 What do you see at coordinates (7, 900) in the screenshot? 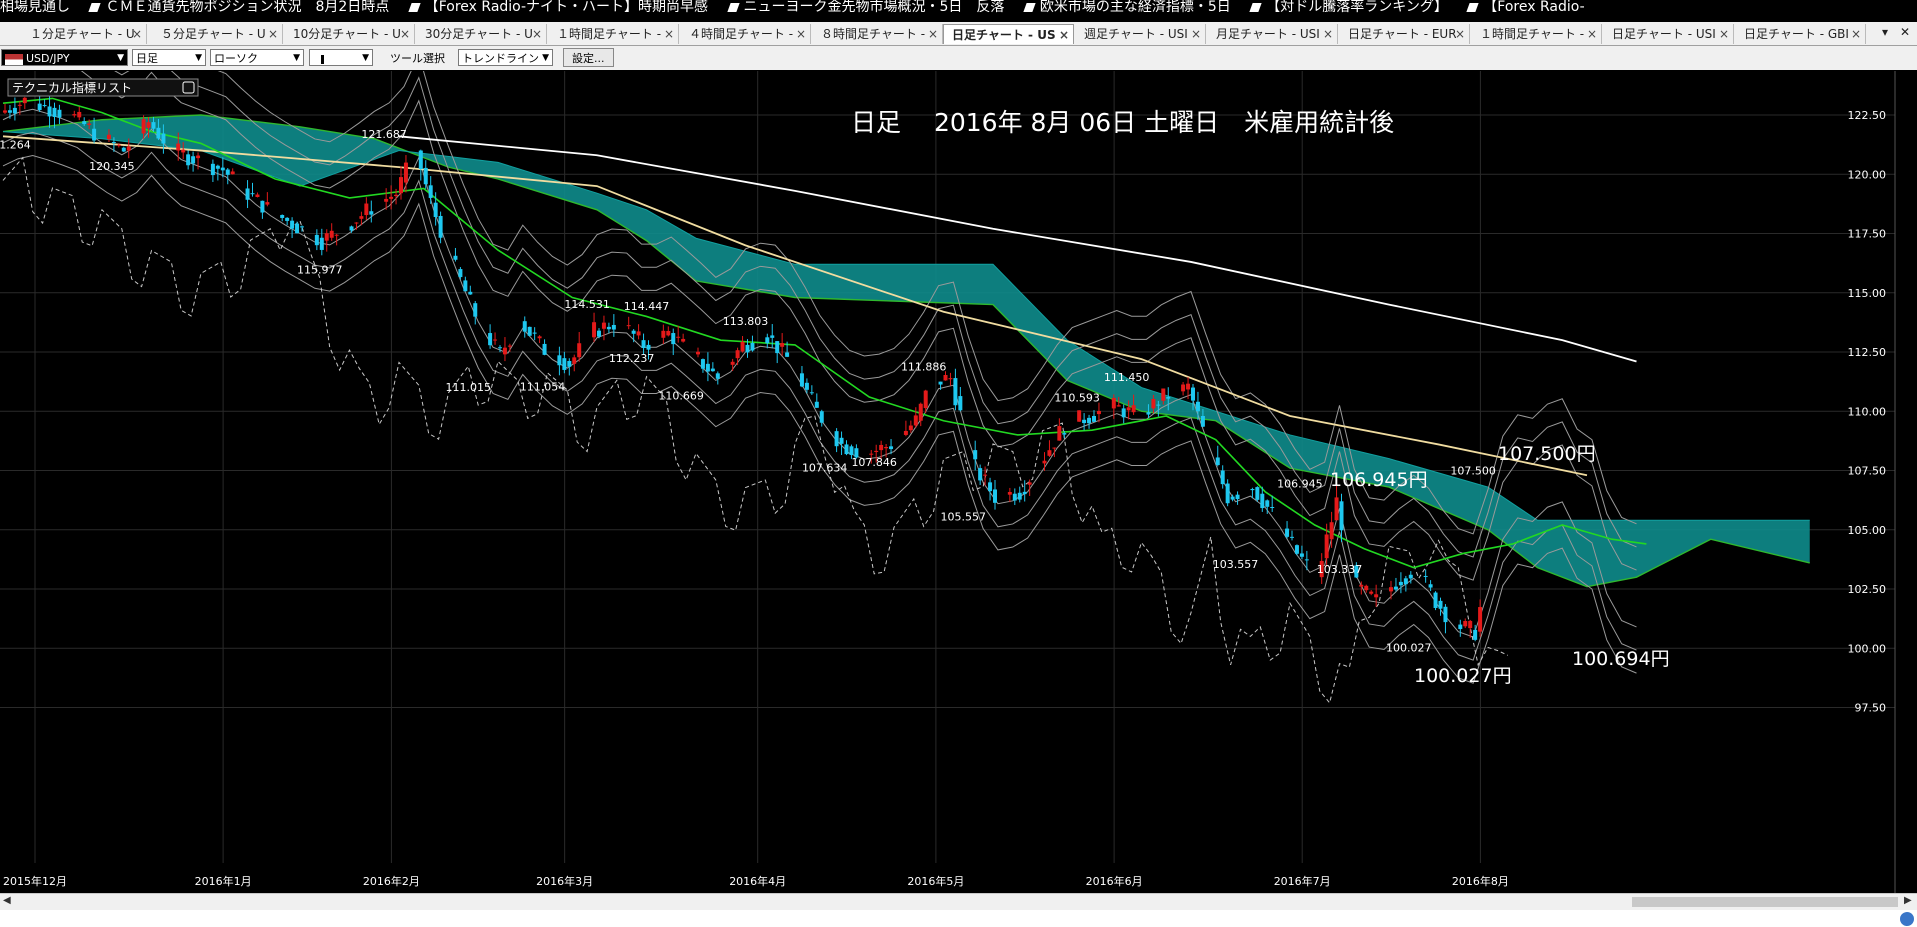
I see `scroll-left-icon: ◀` at bounding box center [7, 900].